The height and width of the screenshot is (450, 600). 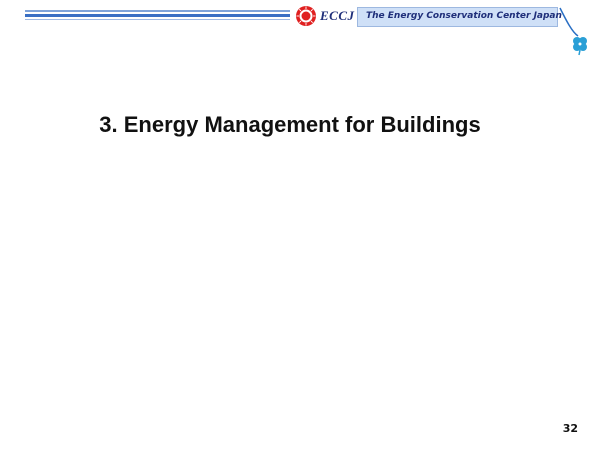 I want to click on organization-banner: The Energy Conservation Center Japan, so click(x=459, y=17).